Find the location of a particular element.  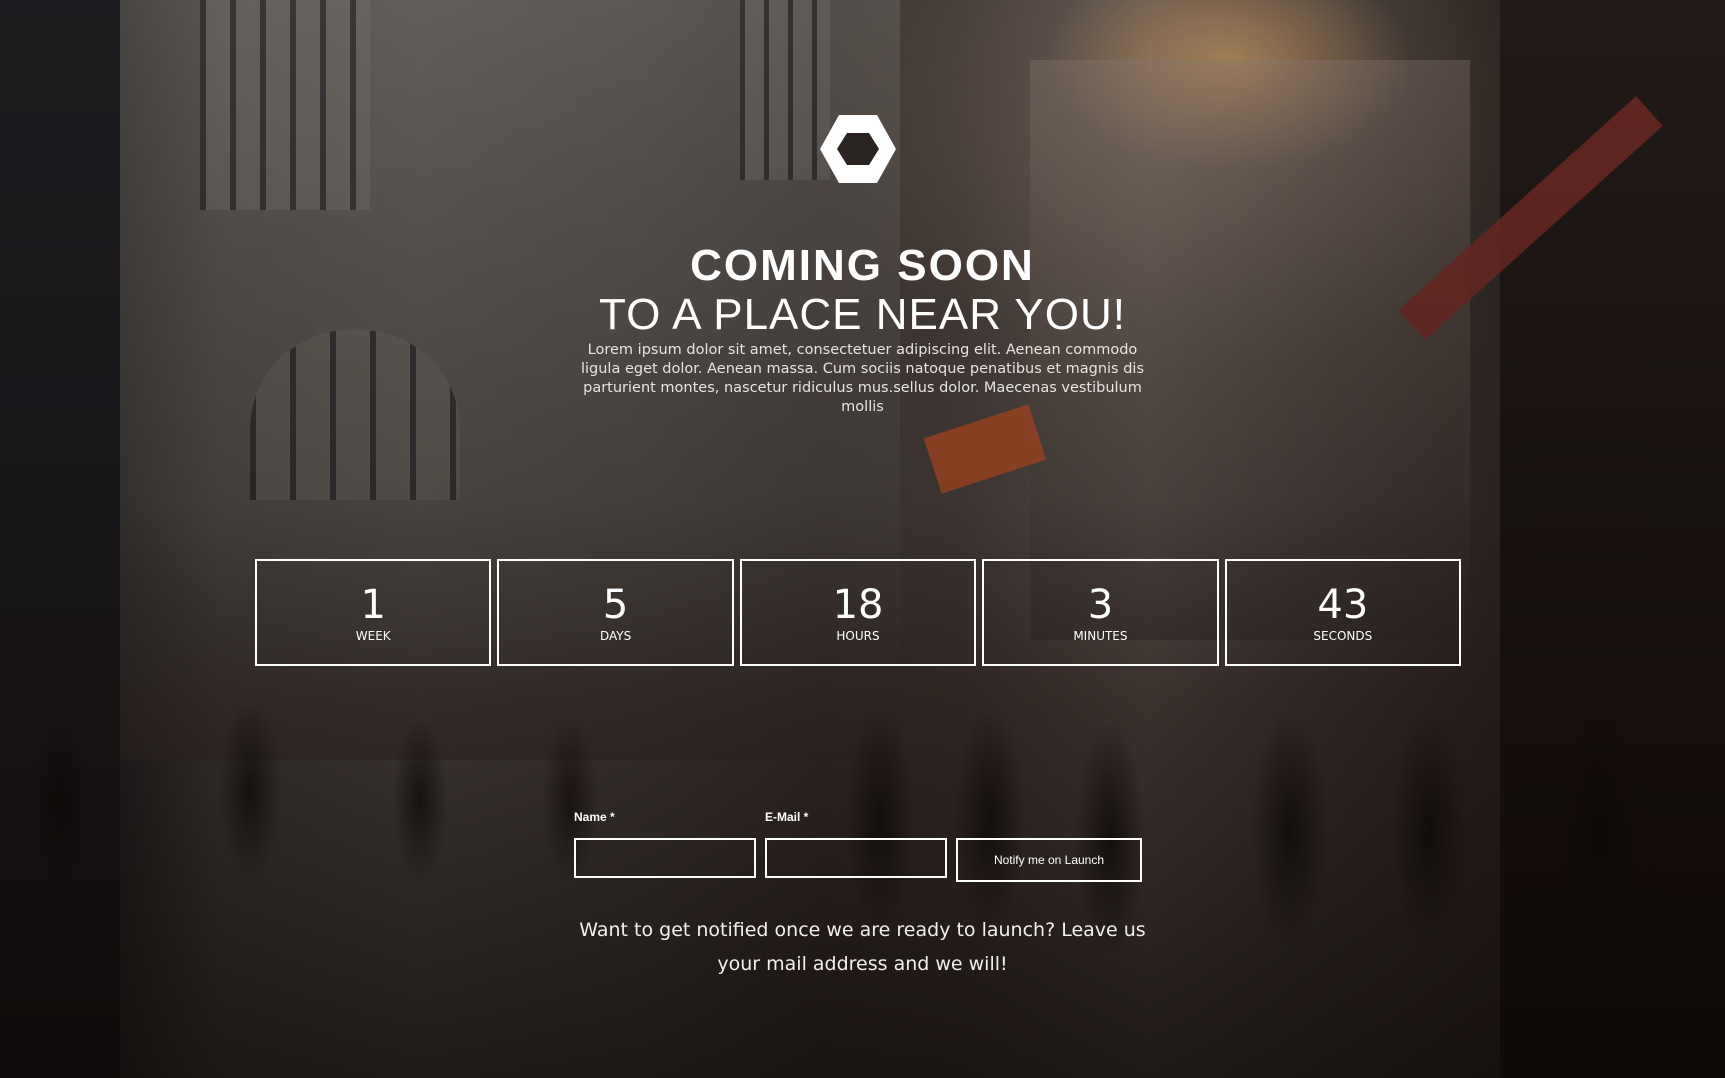

email-label: E-Mail * is located at coordinates (787, 817).